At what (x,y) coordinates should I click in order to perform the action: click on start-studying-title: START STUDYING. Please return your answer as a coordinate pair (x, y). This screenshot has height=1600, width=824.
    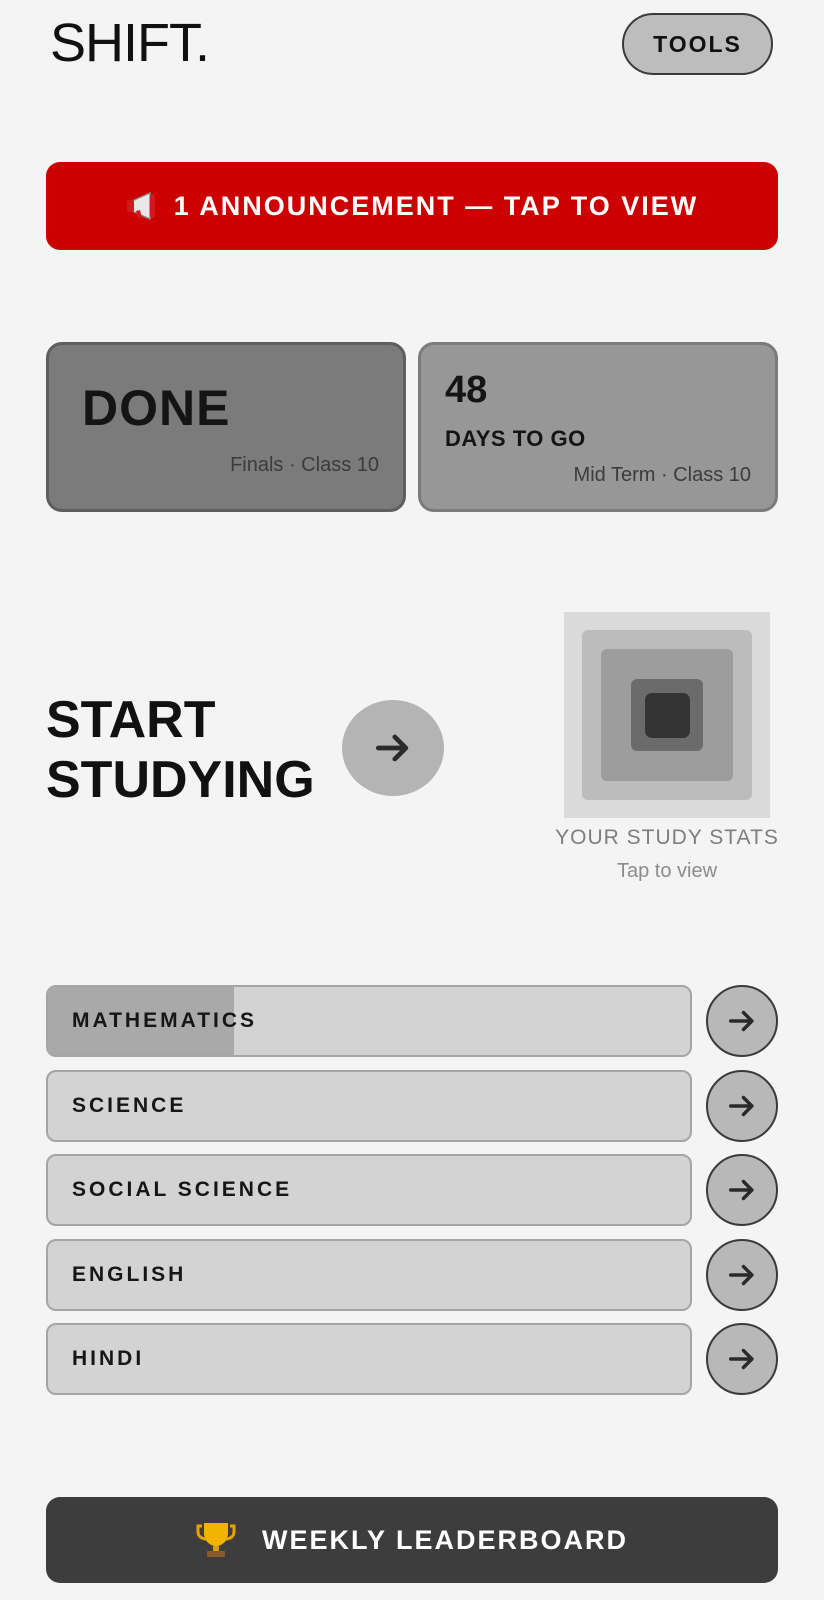
    Looking at the image, I should click on (180, 750).